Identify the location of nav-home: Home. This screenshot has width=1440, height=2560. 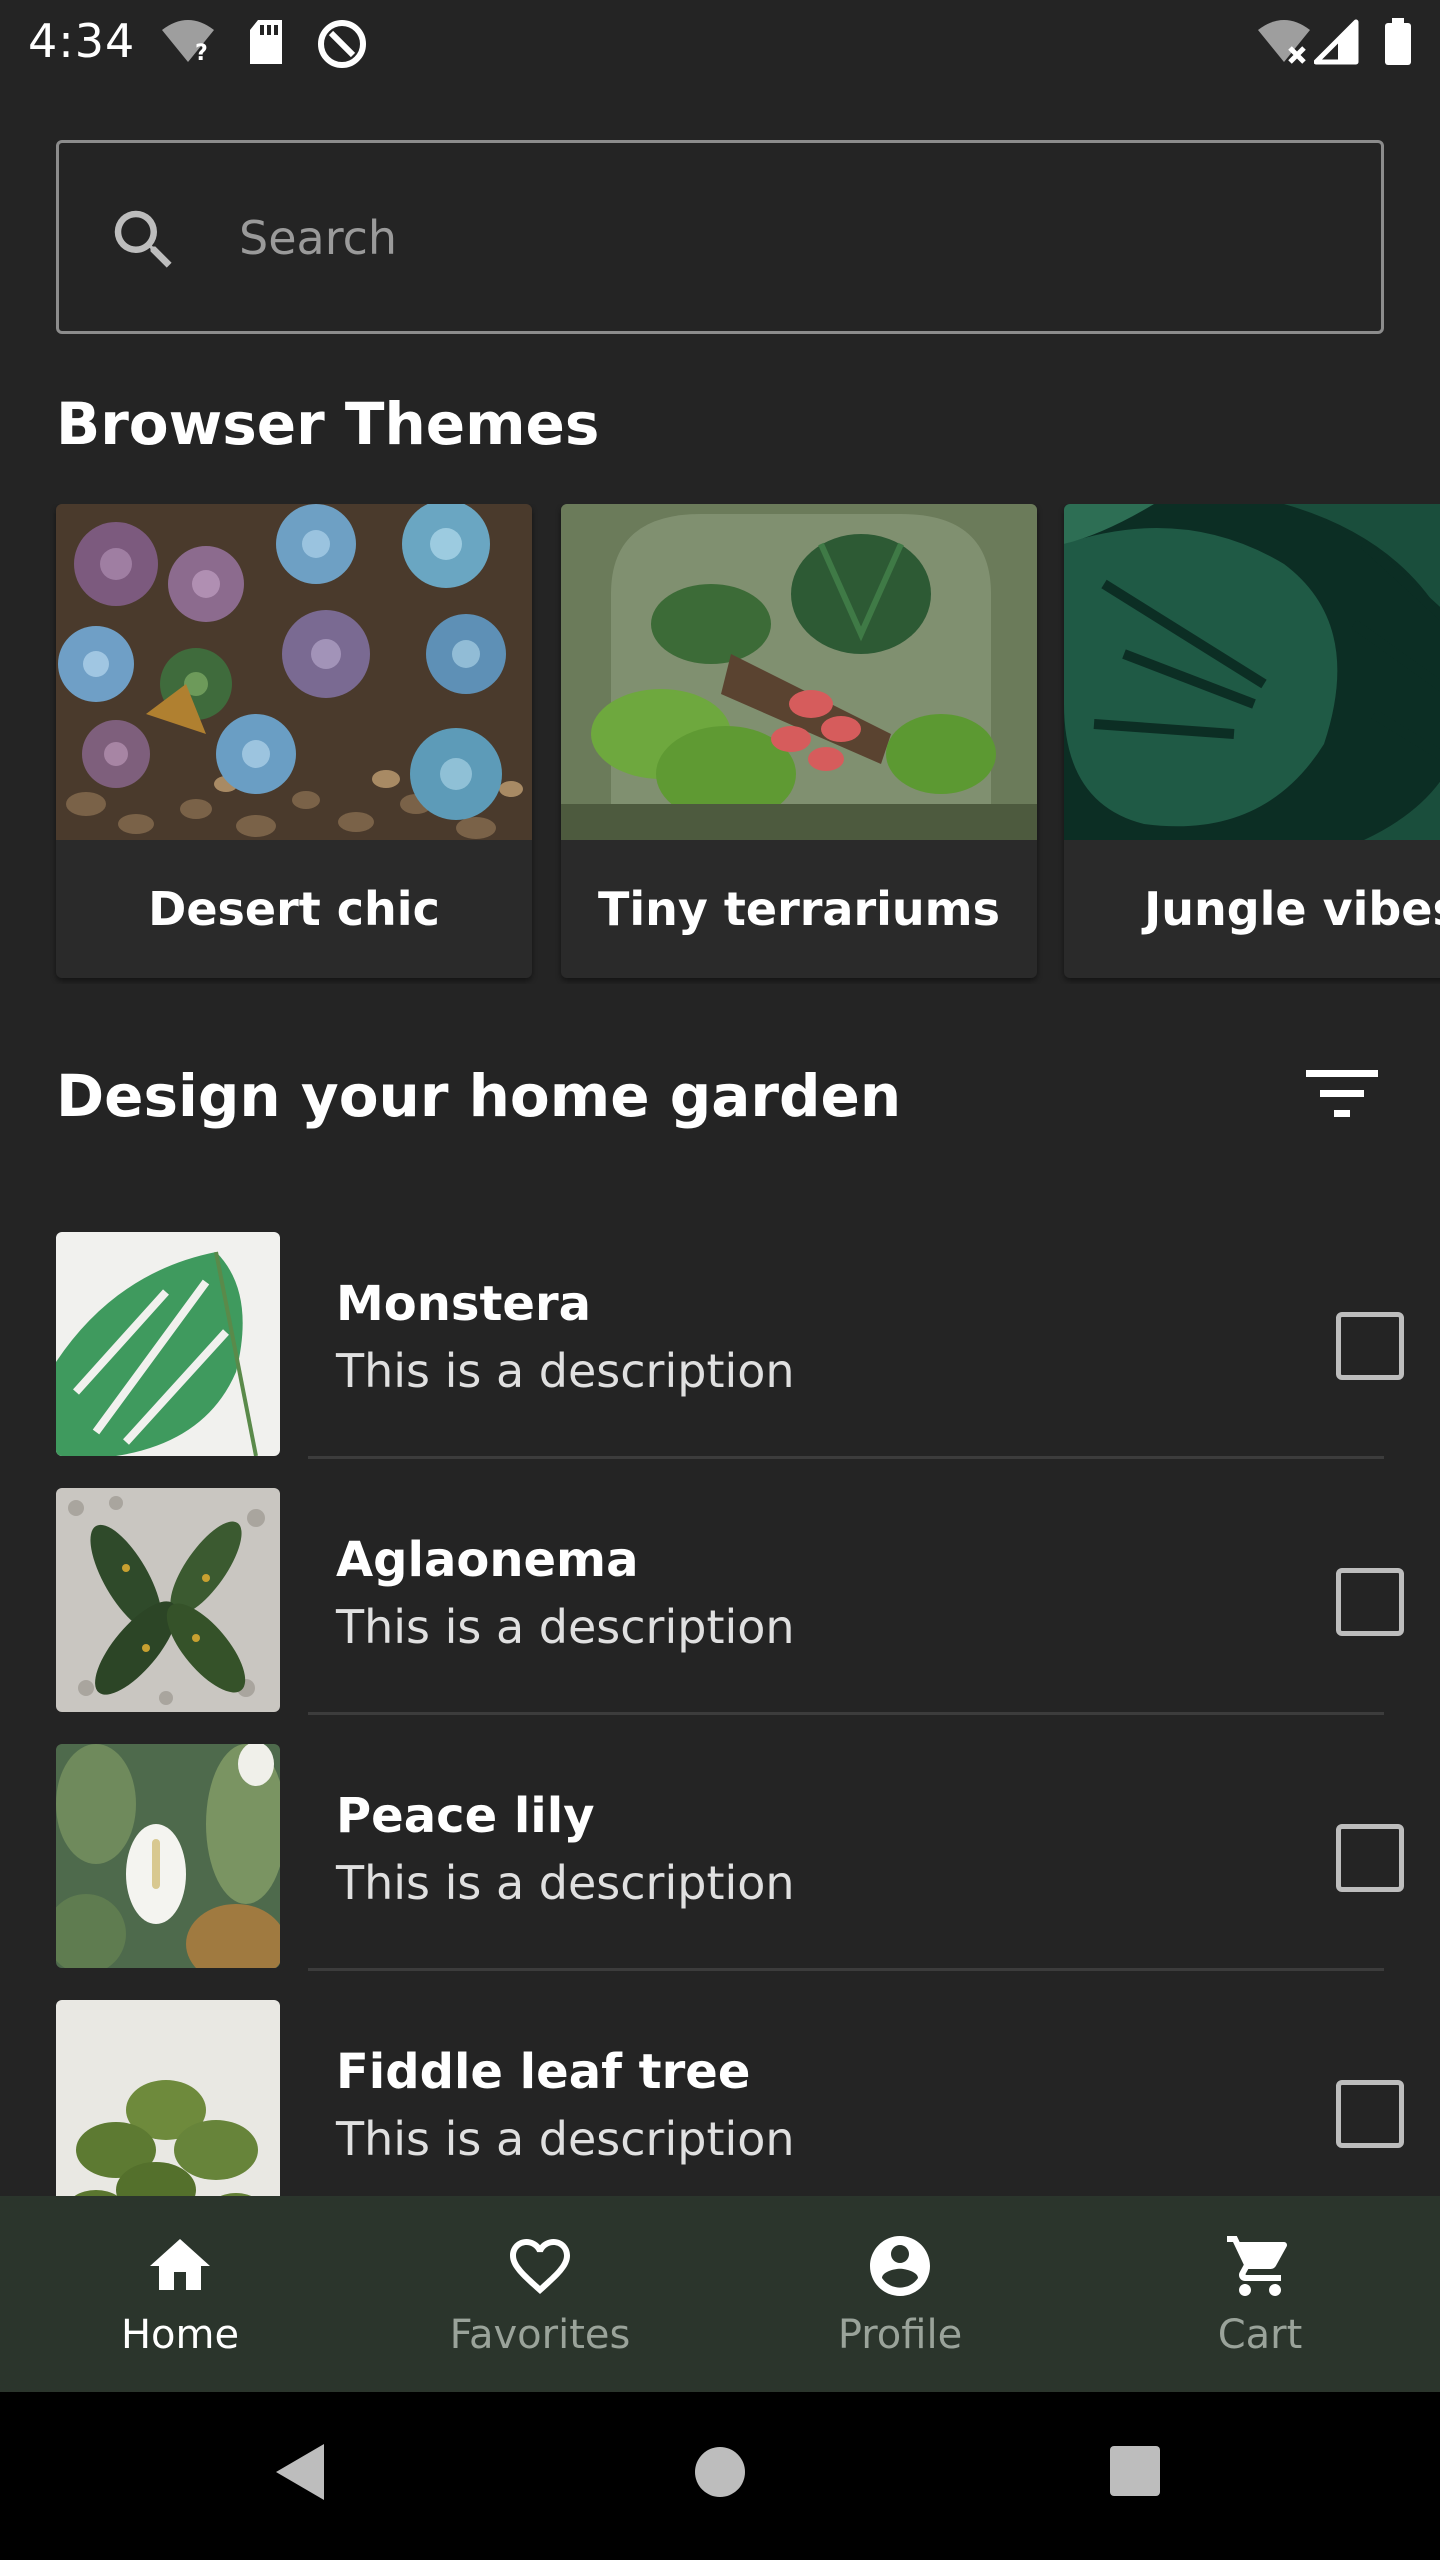
(180, 2294).